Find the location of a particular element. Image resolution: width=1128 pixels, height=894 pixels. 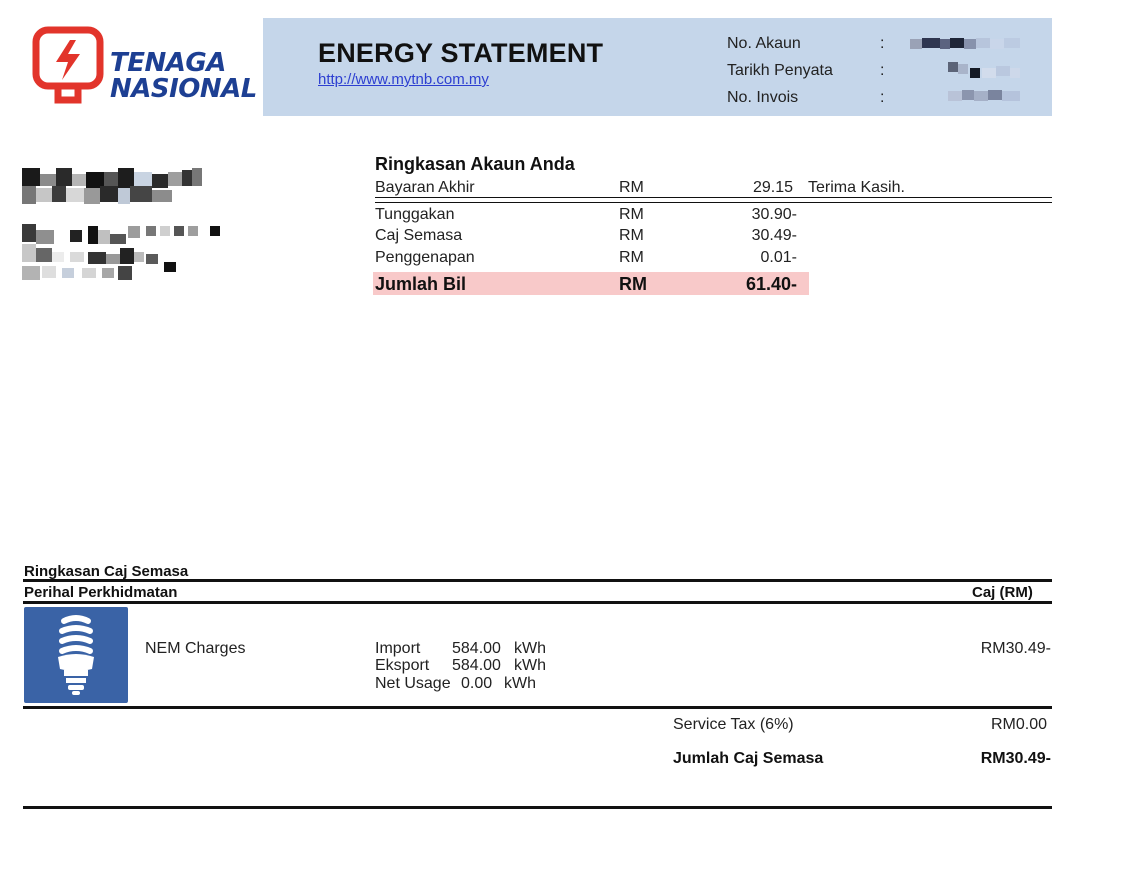

total-bill-amount: 61.40- is located at coordinates (771, 284).